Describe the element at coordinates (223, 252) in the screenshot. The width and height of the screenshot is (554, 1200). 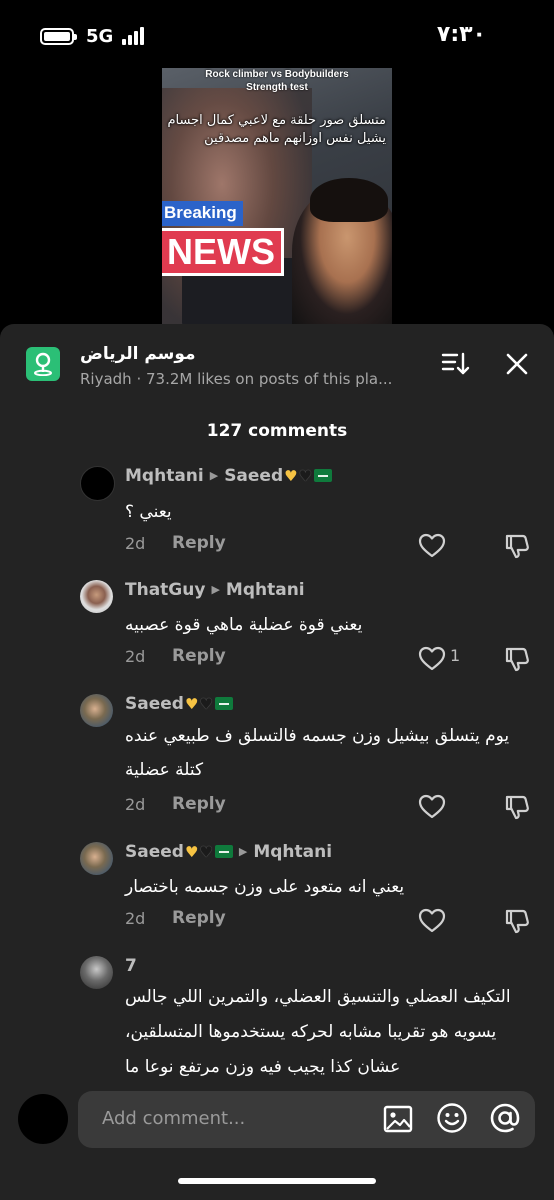
I see `news-badge: NEWS` at that location.